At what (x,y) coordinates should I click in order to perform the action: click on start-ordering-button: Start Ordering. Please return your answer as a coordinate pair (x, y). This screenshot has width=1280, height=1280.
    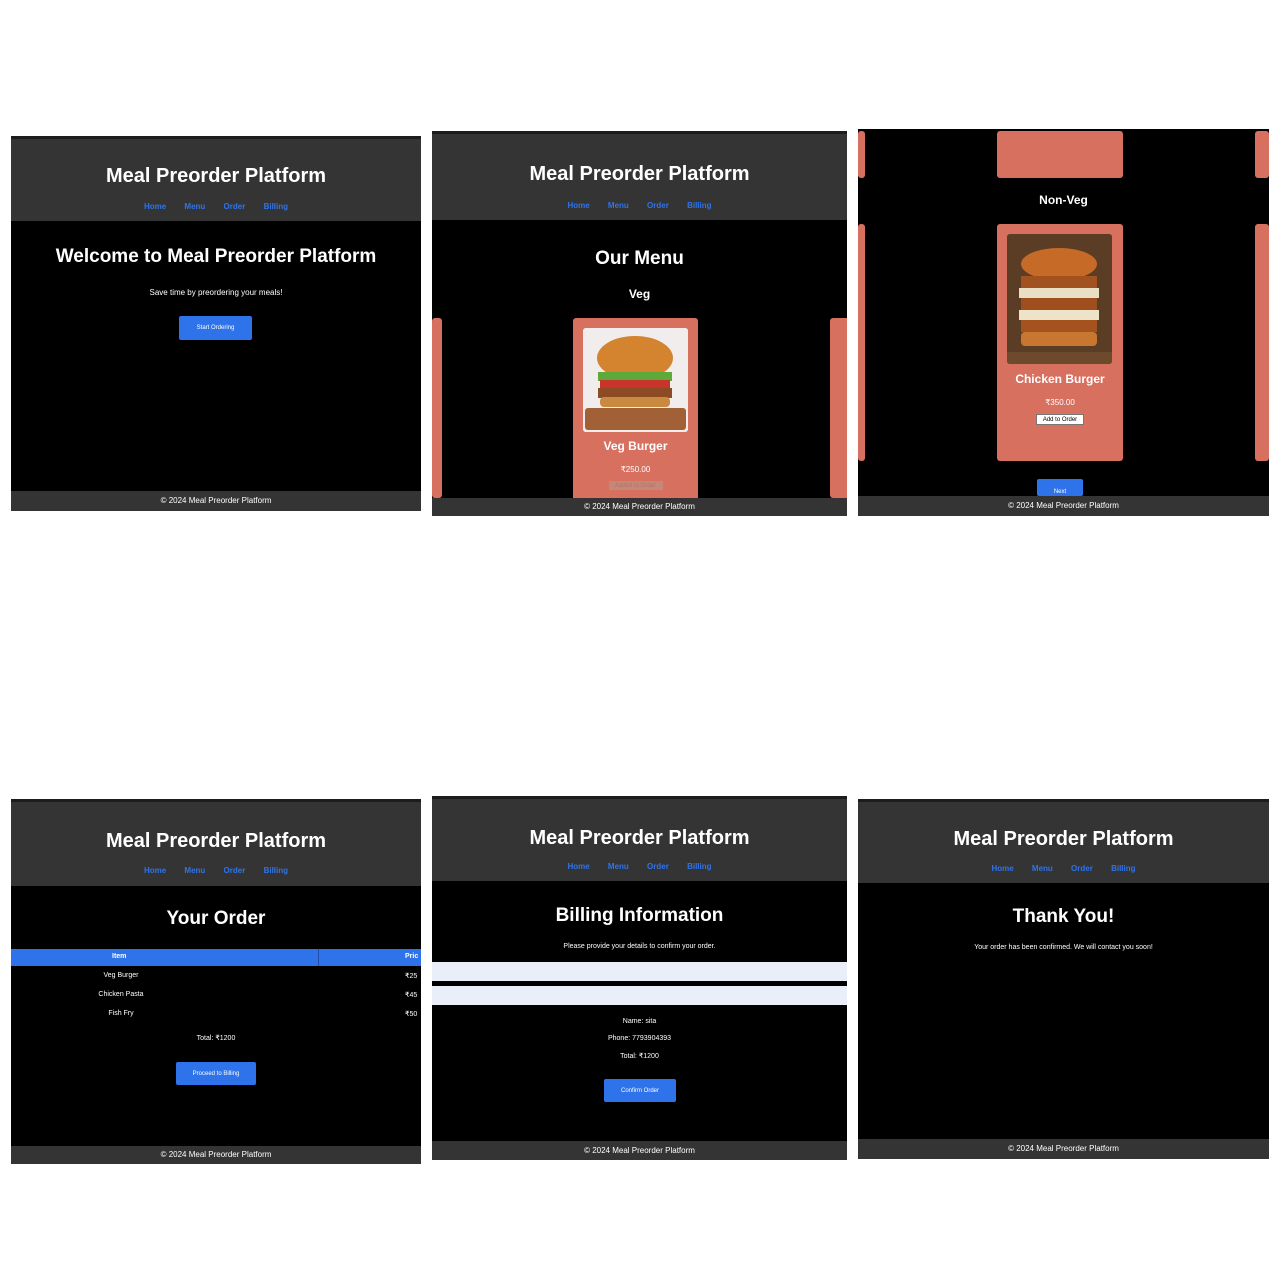
    Looking at the image, I should click on (215, 328).